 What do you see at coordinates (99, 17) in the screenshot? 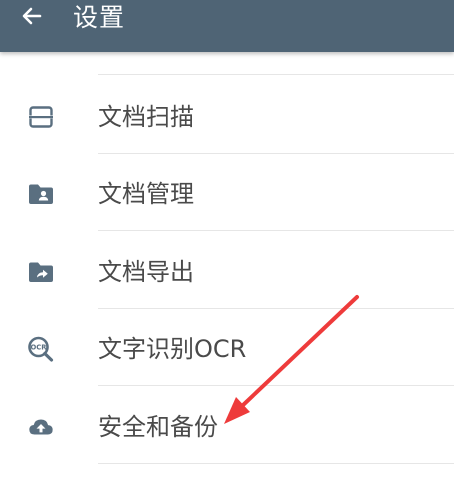
I see `page-title: 设置` at bounding box center [99, 17].